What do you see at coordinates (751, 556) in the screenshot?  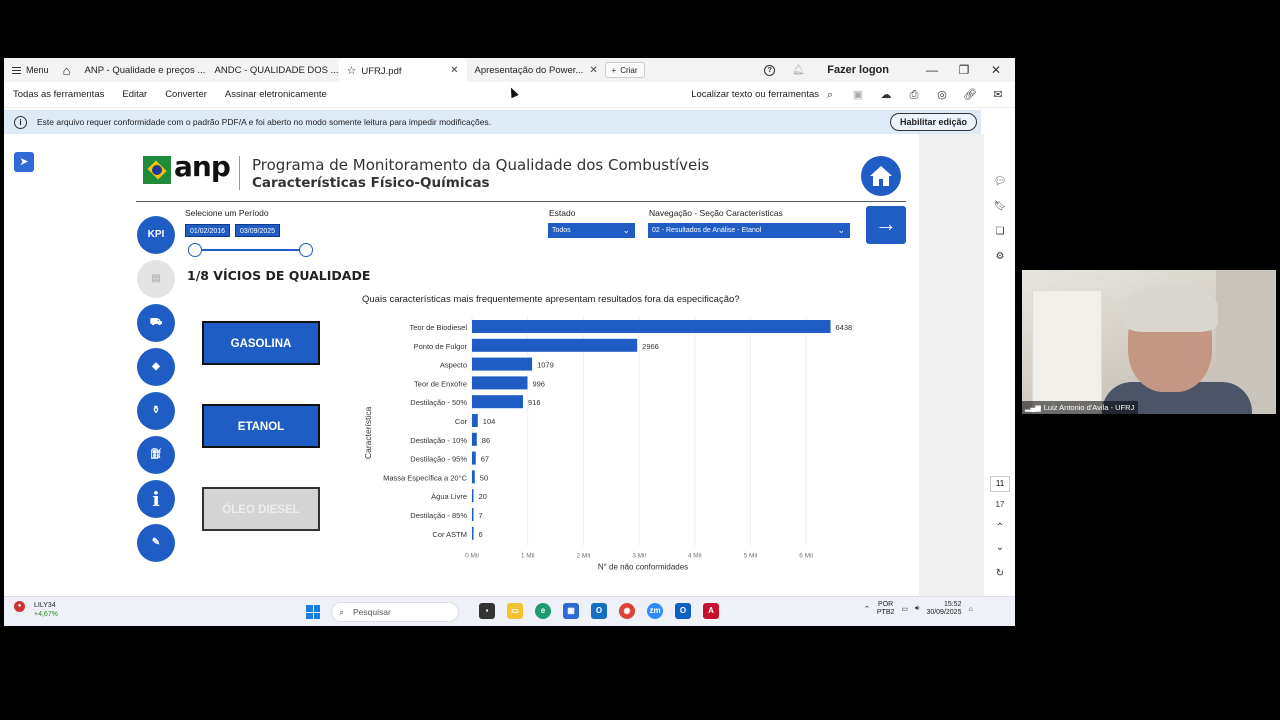 I see `x-tick-label: 5 Mil` at bounding box center [751, 556].